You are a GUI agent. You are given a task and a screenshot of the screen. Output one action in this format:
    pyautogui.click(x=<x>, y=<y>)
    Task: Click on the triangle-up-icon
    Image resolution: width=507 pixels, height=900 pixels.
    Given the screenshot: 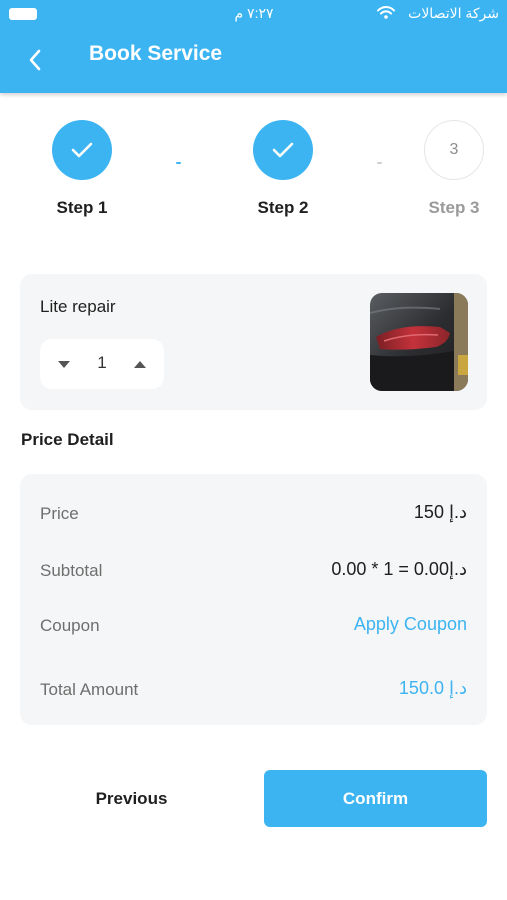 What is the action you would take?
    pyautogui.click(x=140, y=364)
    